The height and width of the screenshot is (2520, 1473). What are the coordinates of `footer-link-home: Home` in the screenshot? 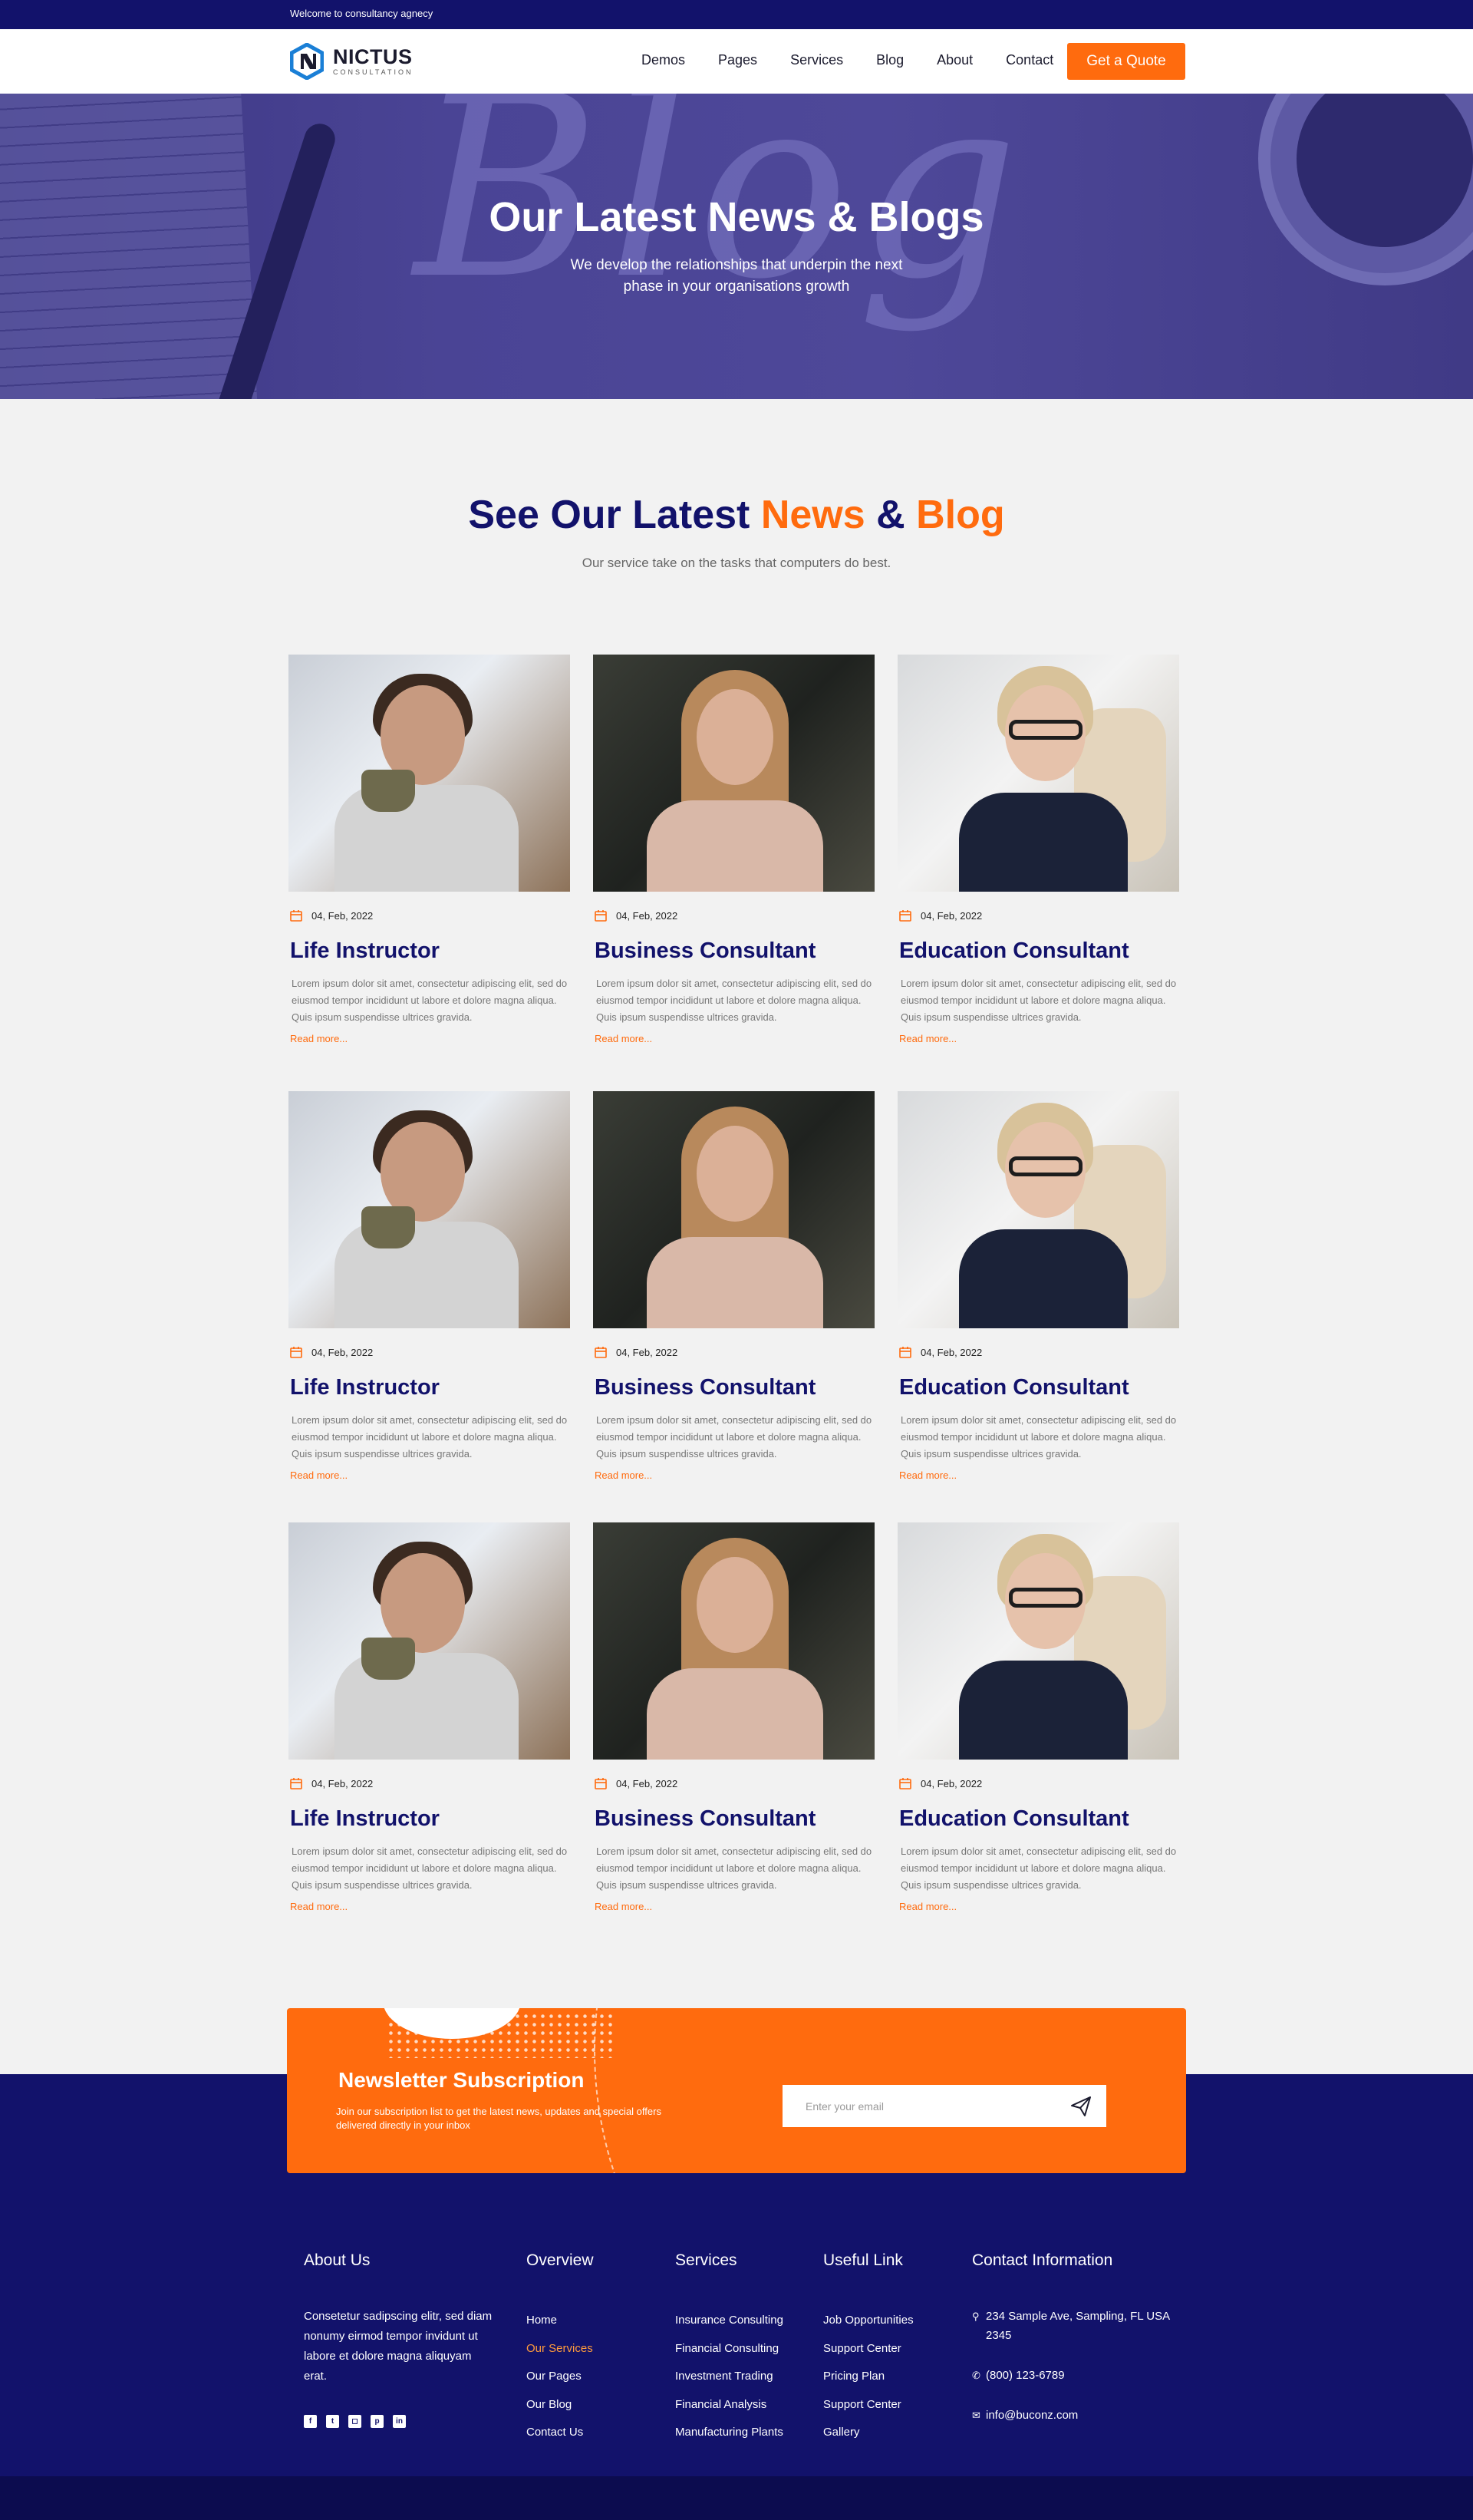 It's located at (560, 2321).